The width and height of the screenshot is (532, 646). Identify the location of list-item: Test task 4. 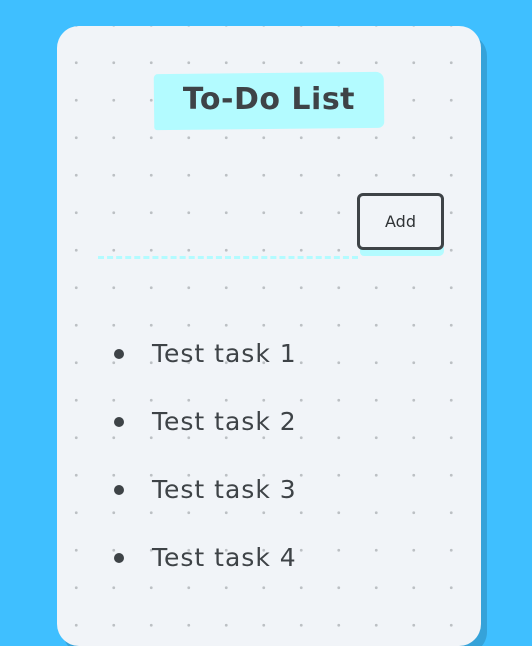
(197, 558).